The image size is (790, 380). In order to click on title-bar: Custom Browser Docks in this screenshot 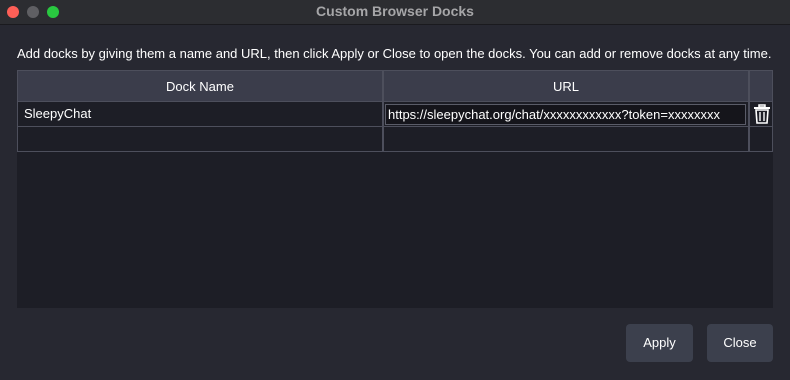, I will do `click(395, 12)`.